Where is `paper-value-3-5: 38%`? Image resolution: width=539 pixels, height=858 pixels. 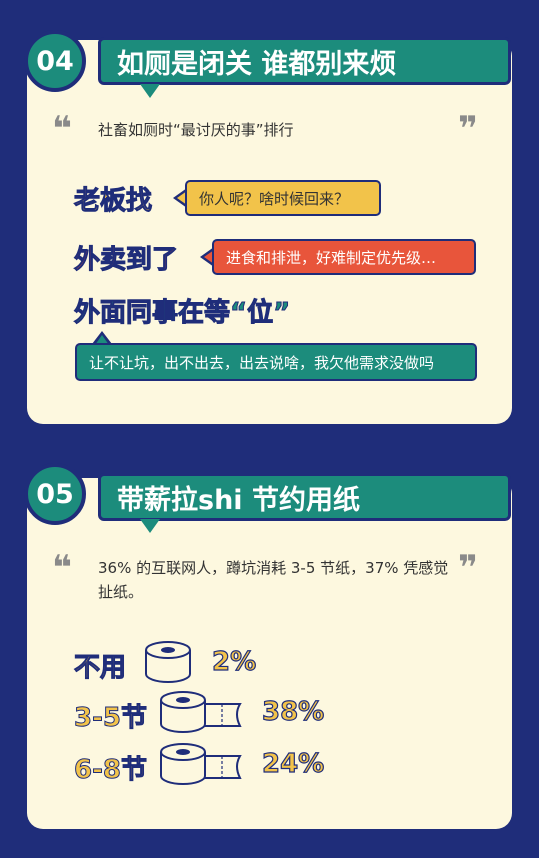 paper-value-3-5: 38% is located at coordinates (293, 711).